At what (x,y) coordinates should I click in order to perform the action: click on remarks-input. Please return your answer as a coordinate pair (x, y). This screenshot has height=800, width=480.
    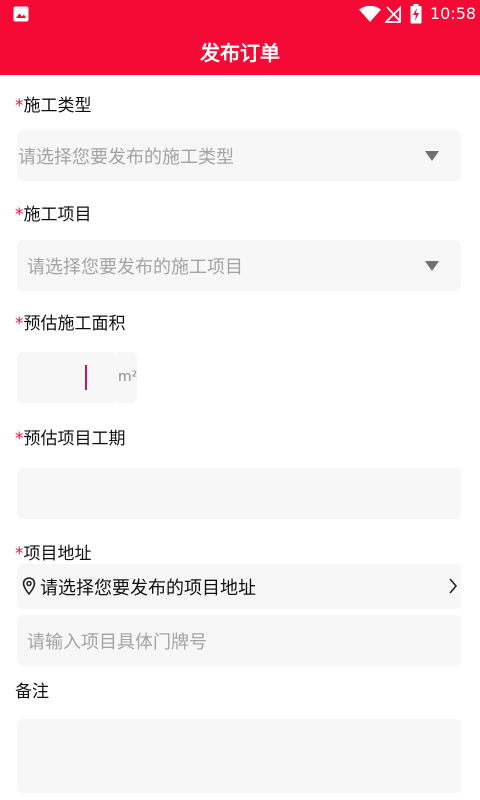
    Looking at the image, I should click on (239, 756).